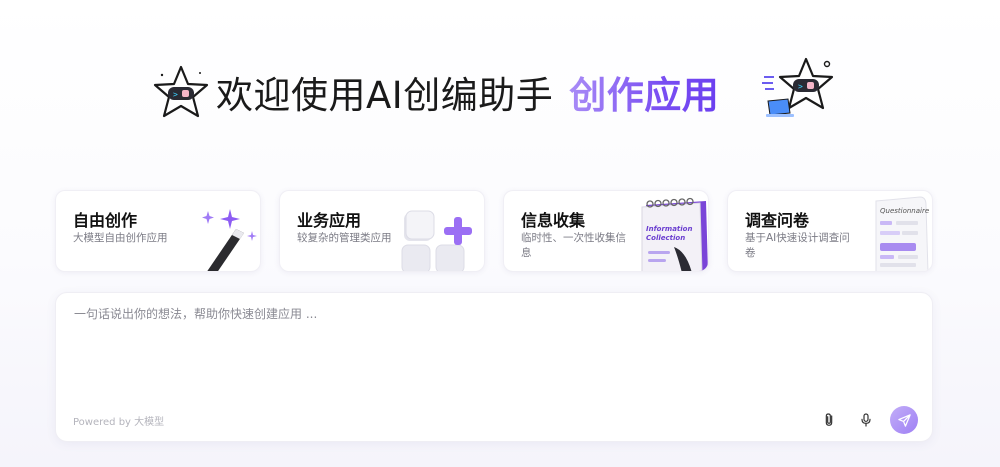  What do you see at coordinates (644, 92) in the screenshot?
I see `title-accent: 创作应用` at bounding box center [644, 92].